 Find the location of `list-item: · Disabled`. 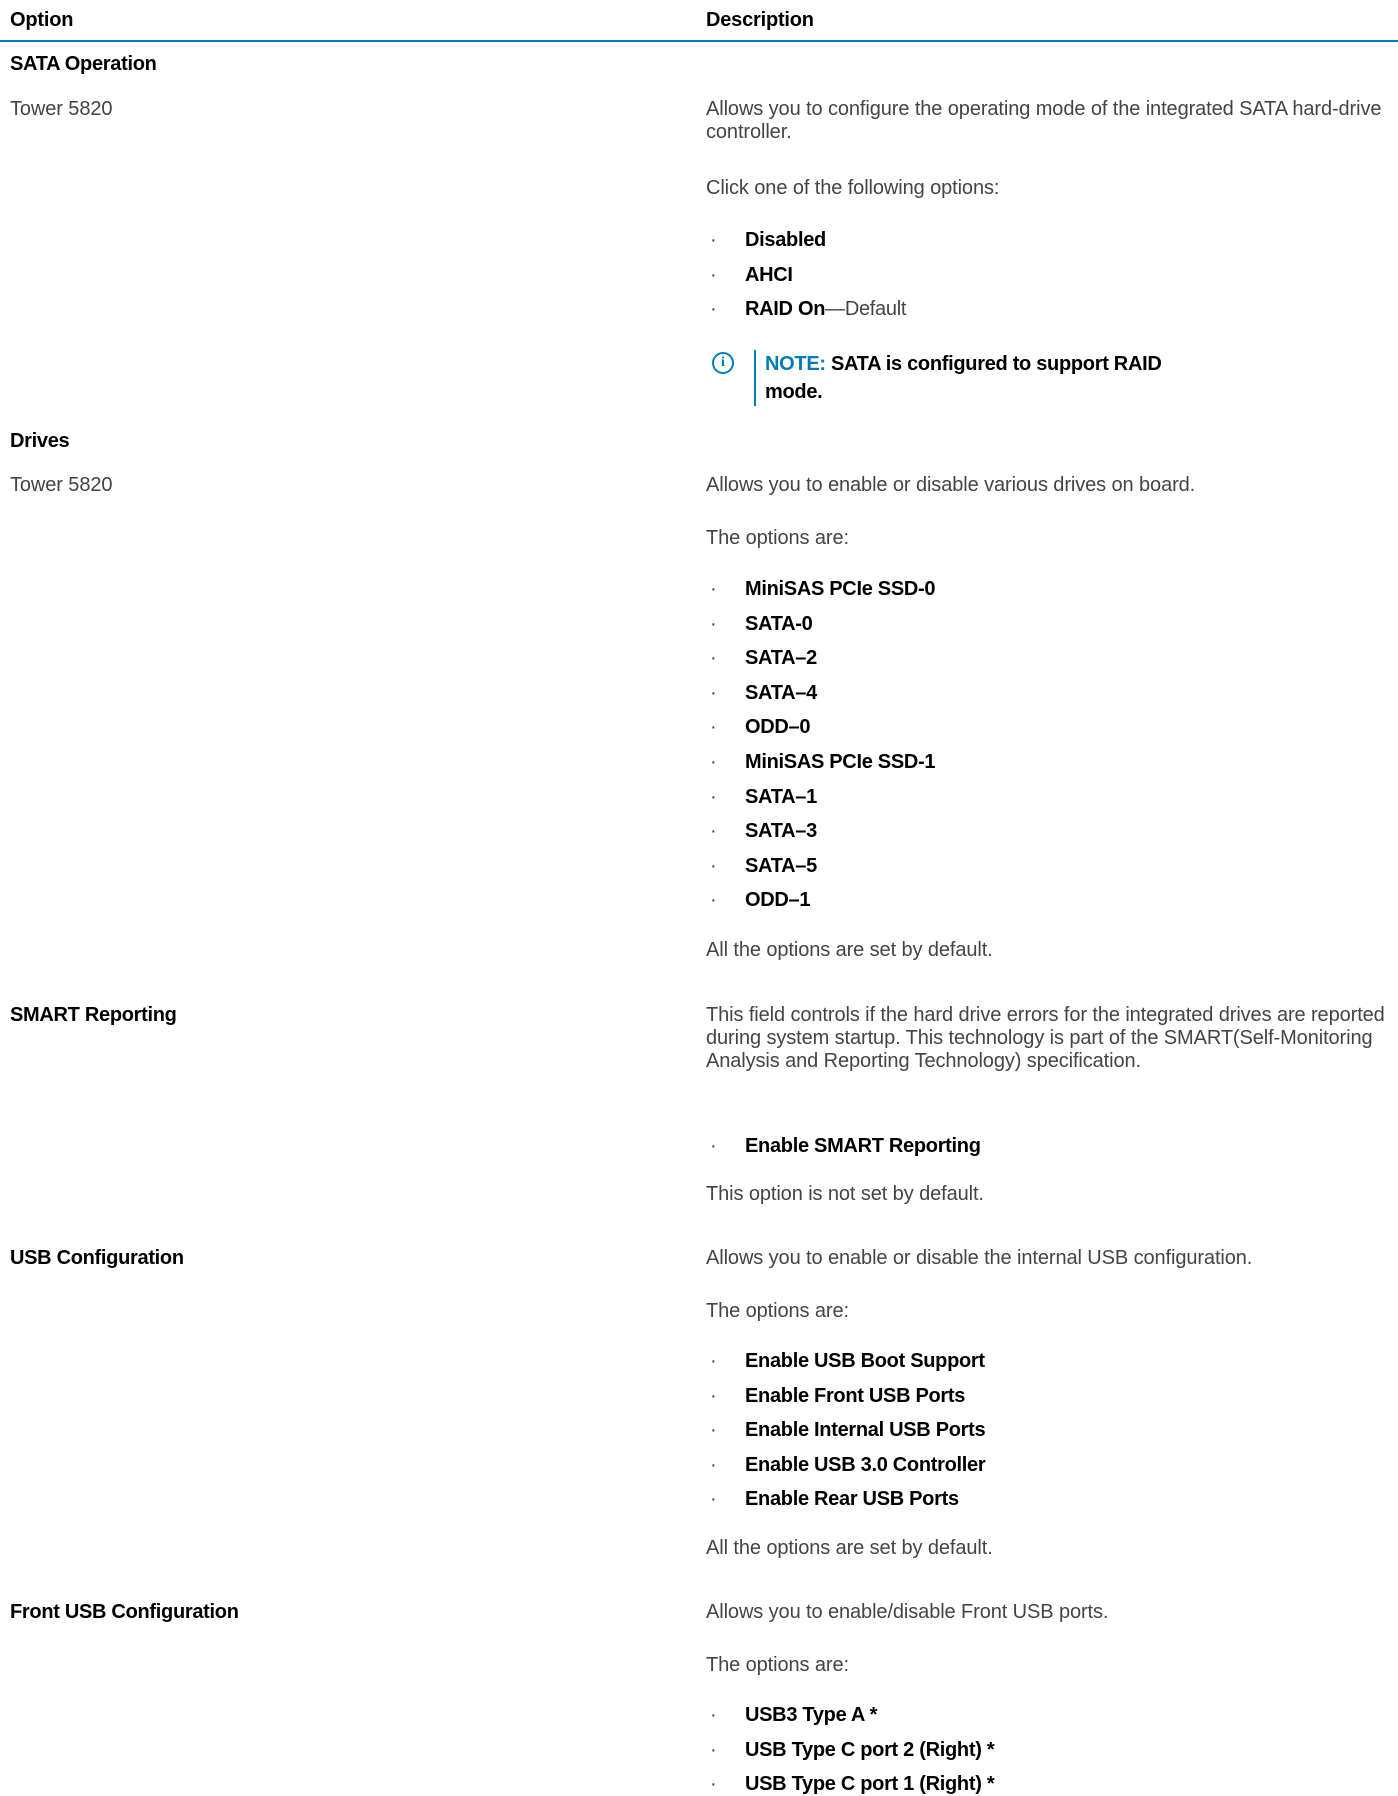

list-item: · Disabled is located at coordinates (1046, 240).